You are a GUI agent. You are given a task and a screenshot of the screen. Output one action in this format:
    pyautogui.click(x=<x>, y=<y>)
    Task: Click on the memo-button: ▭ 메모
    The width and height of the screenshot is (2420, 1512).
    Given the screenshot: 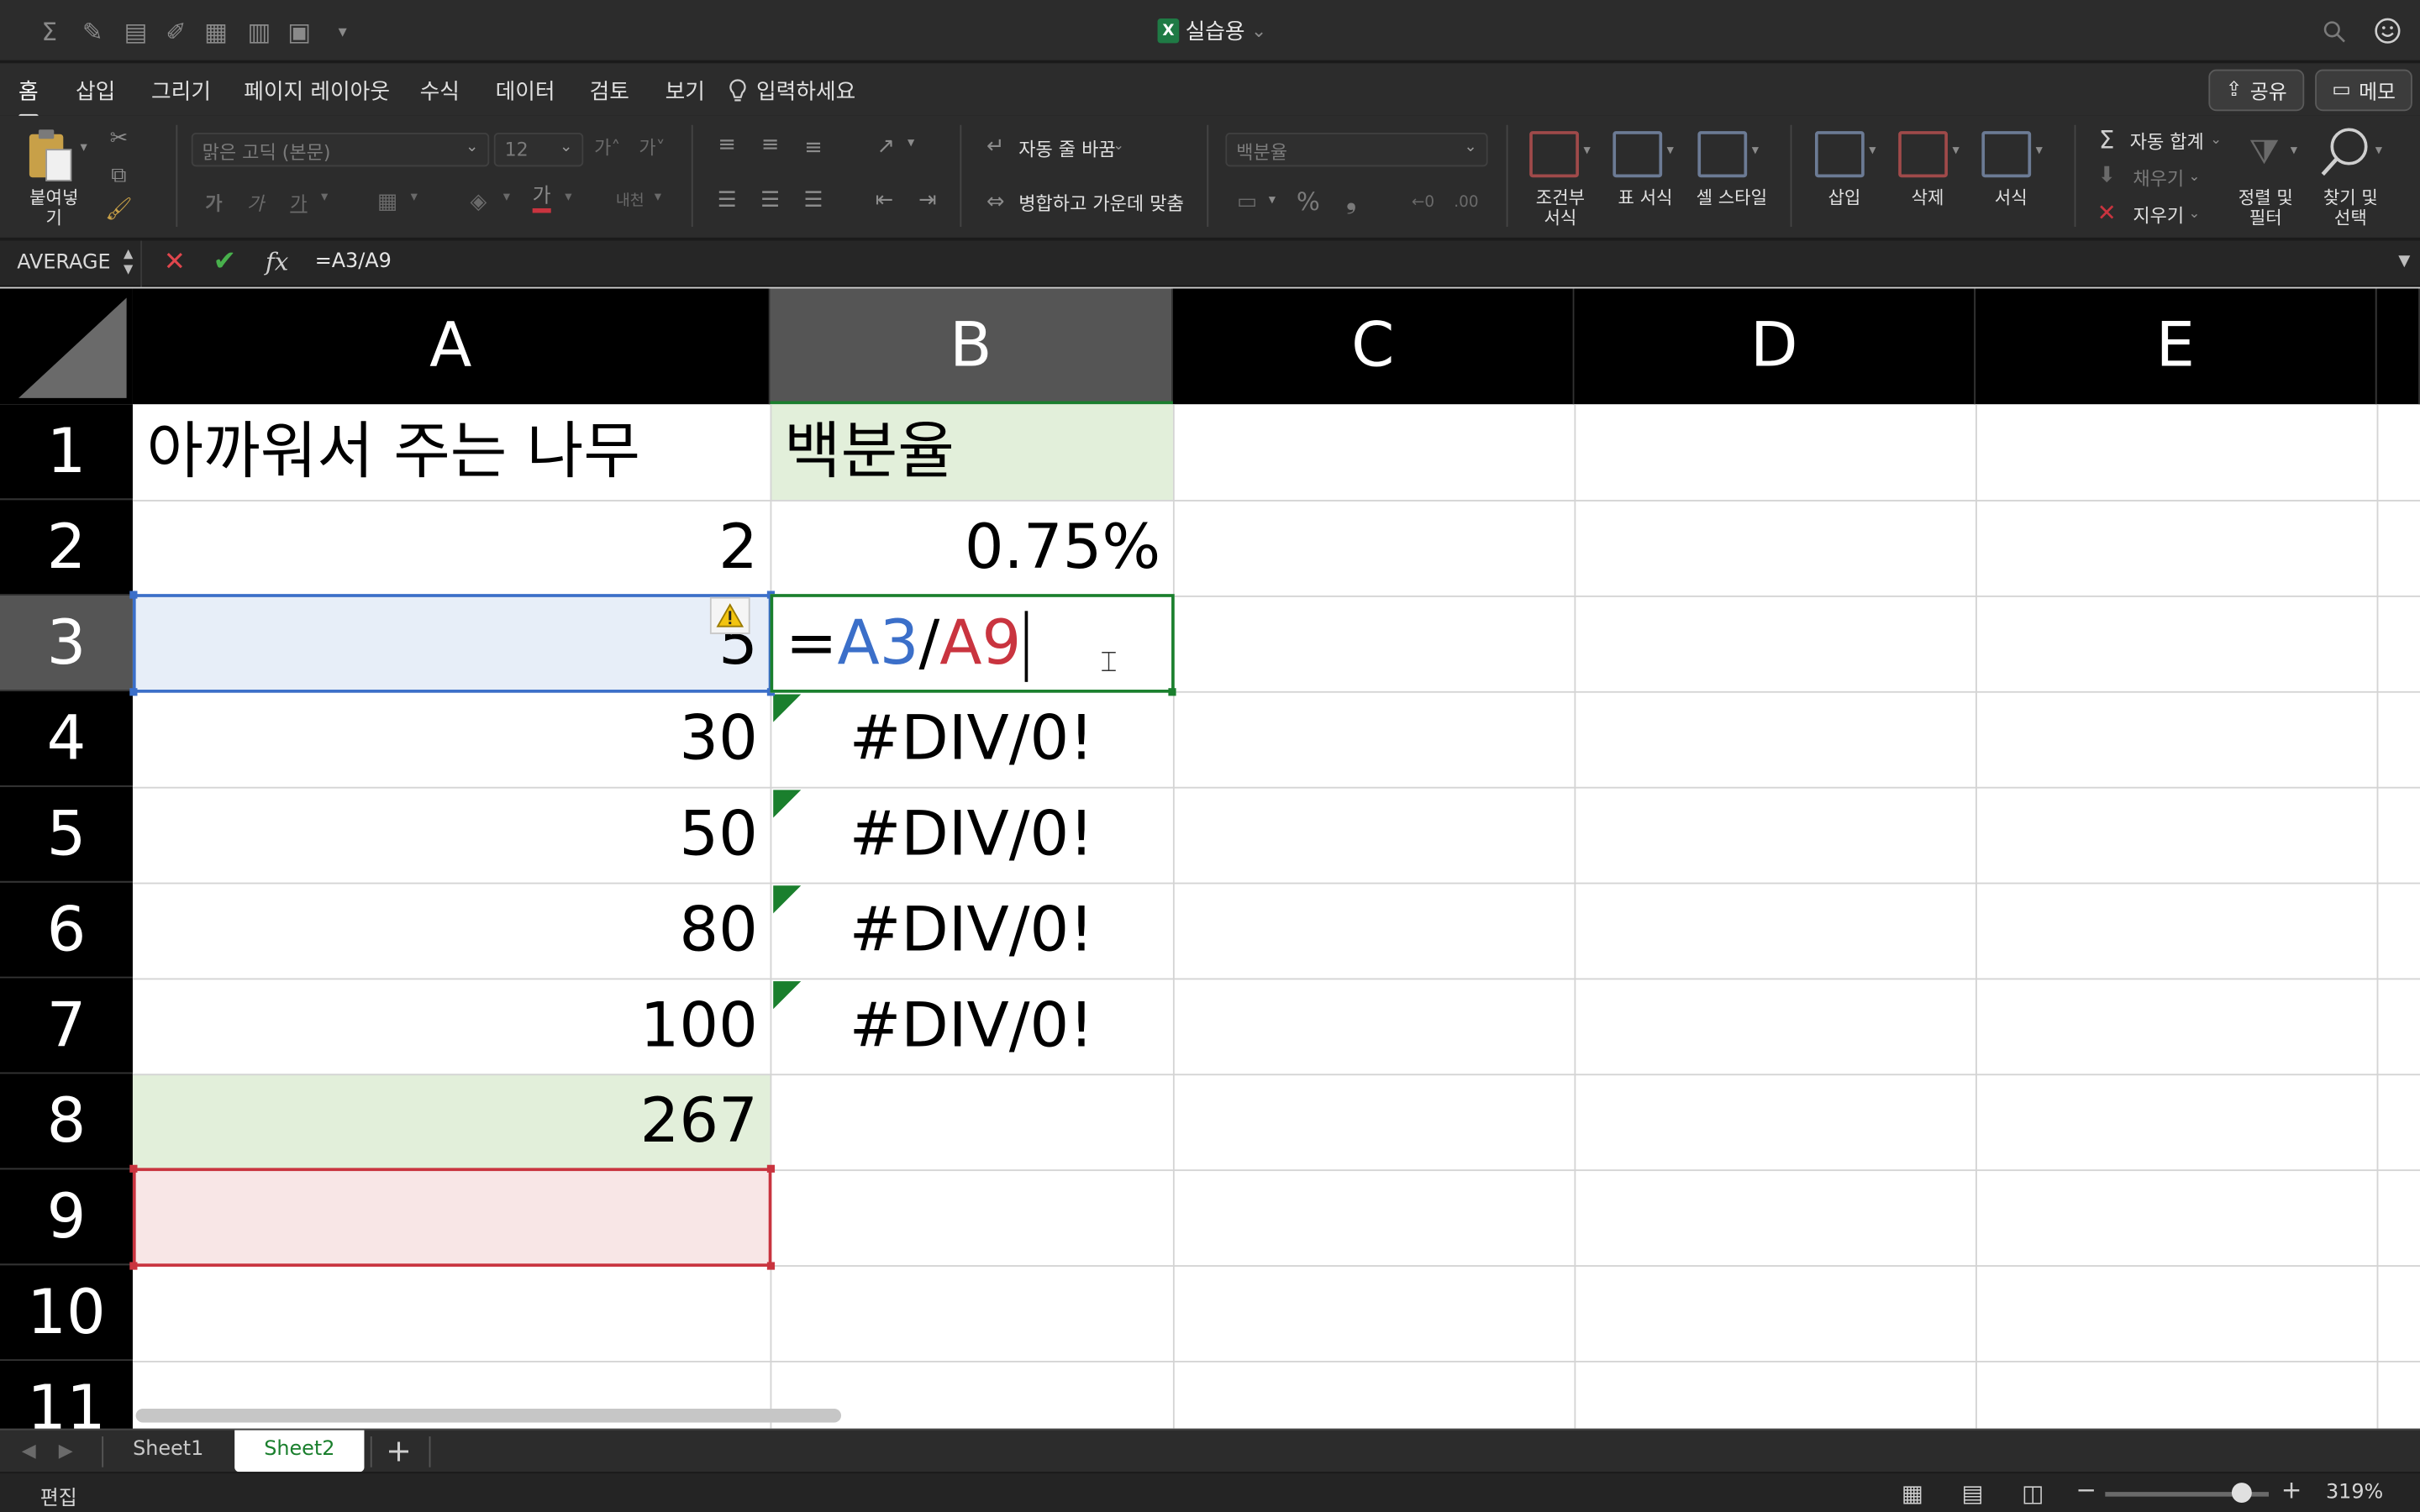 What is the action you would take?
    pyautogui.click(x=2364, y=90)
    